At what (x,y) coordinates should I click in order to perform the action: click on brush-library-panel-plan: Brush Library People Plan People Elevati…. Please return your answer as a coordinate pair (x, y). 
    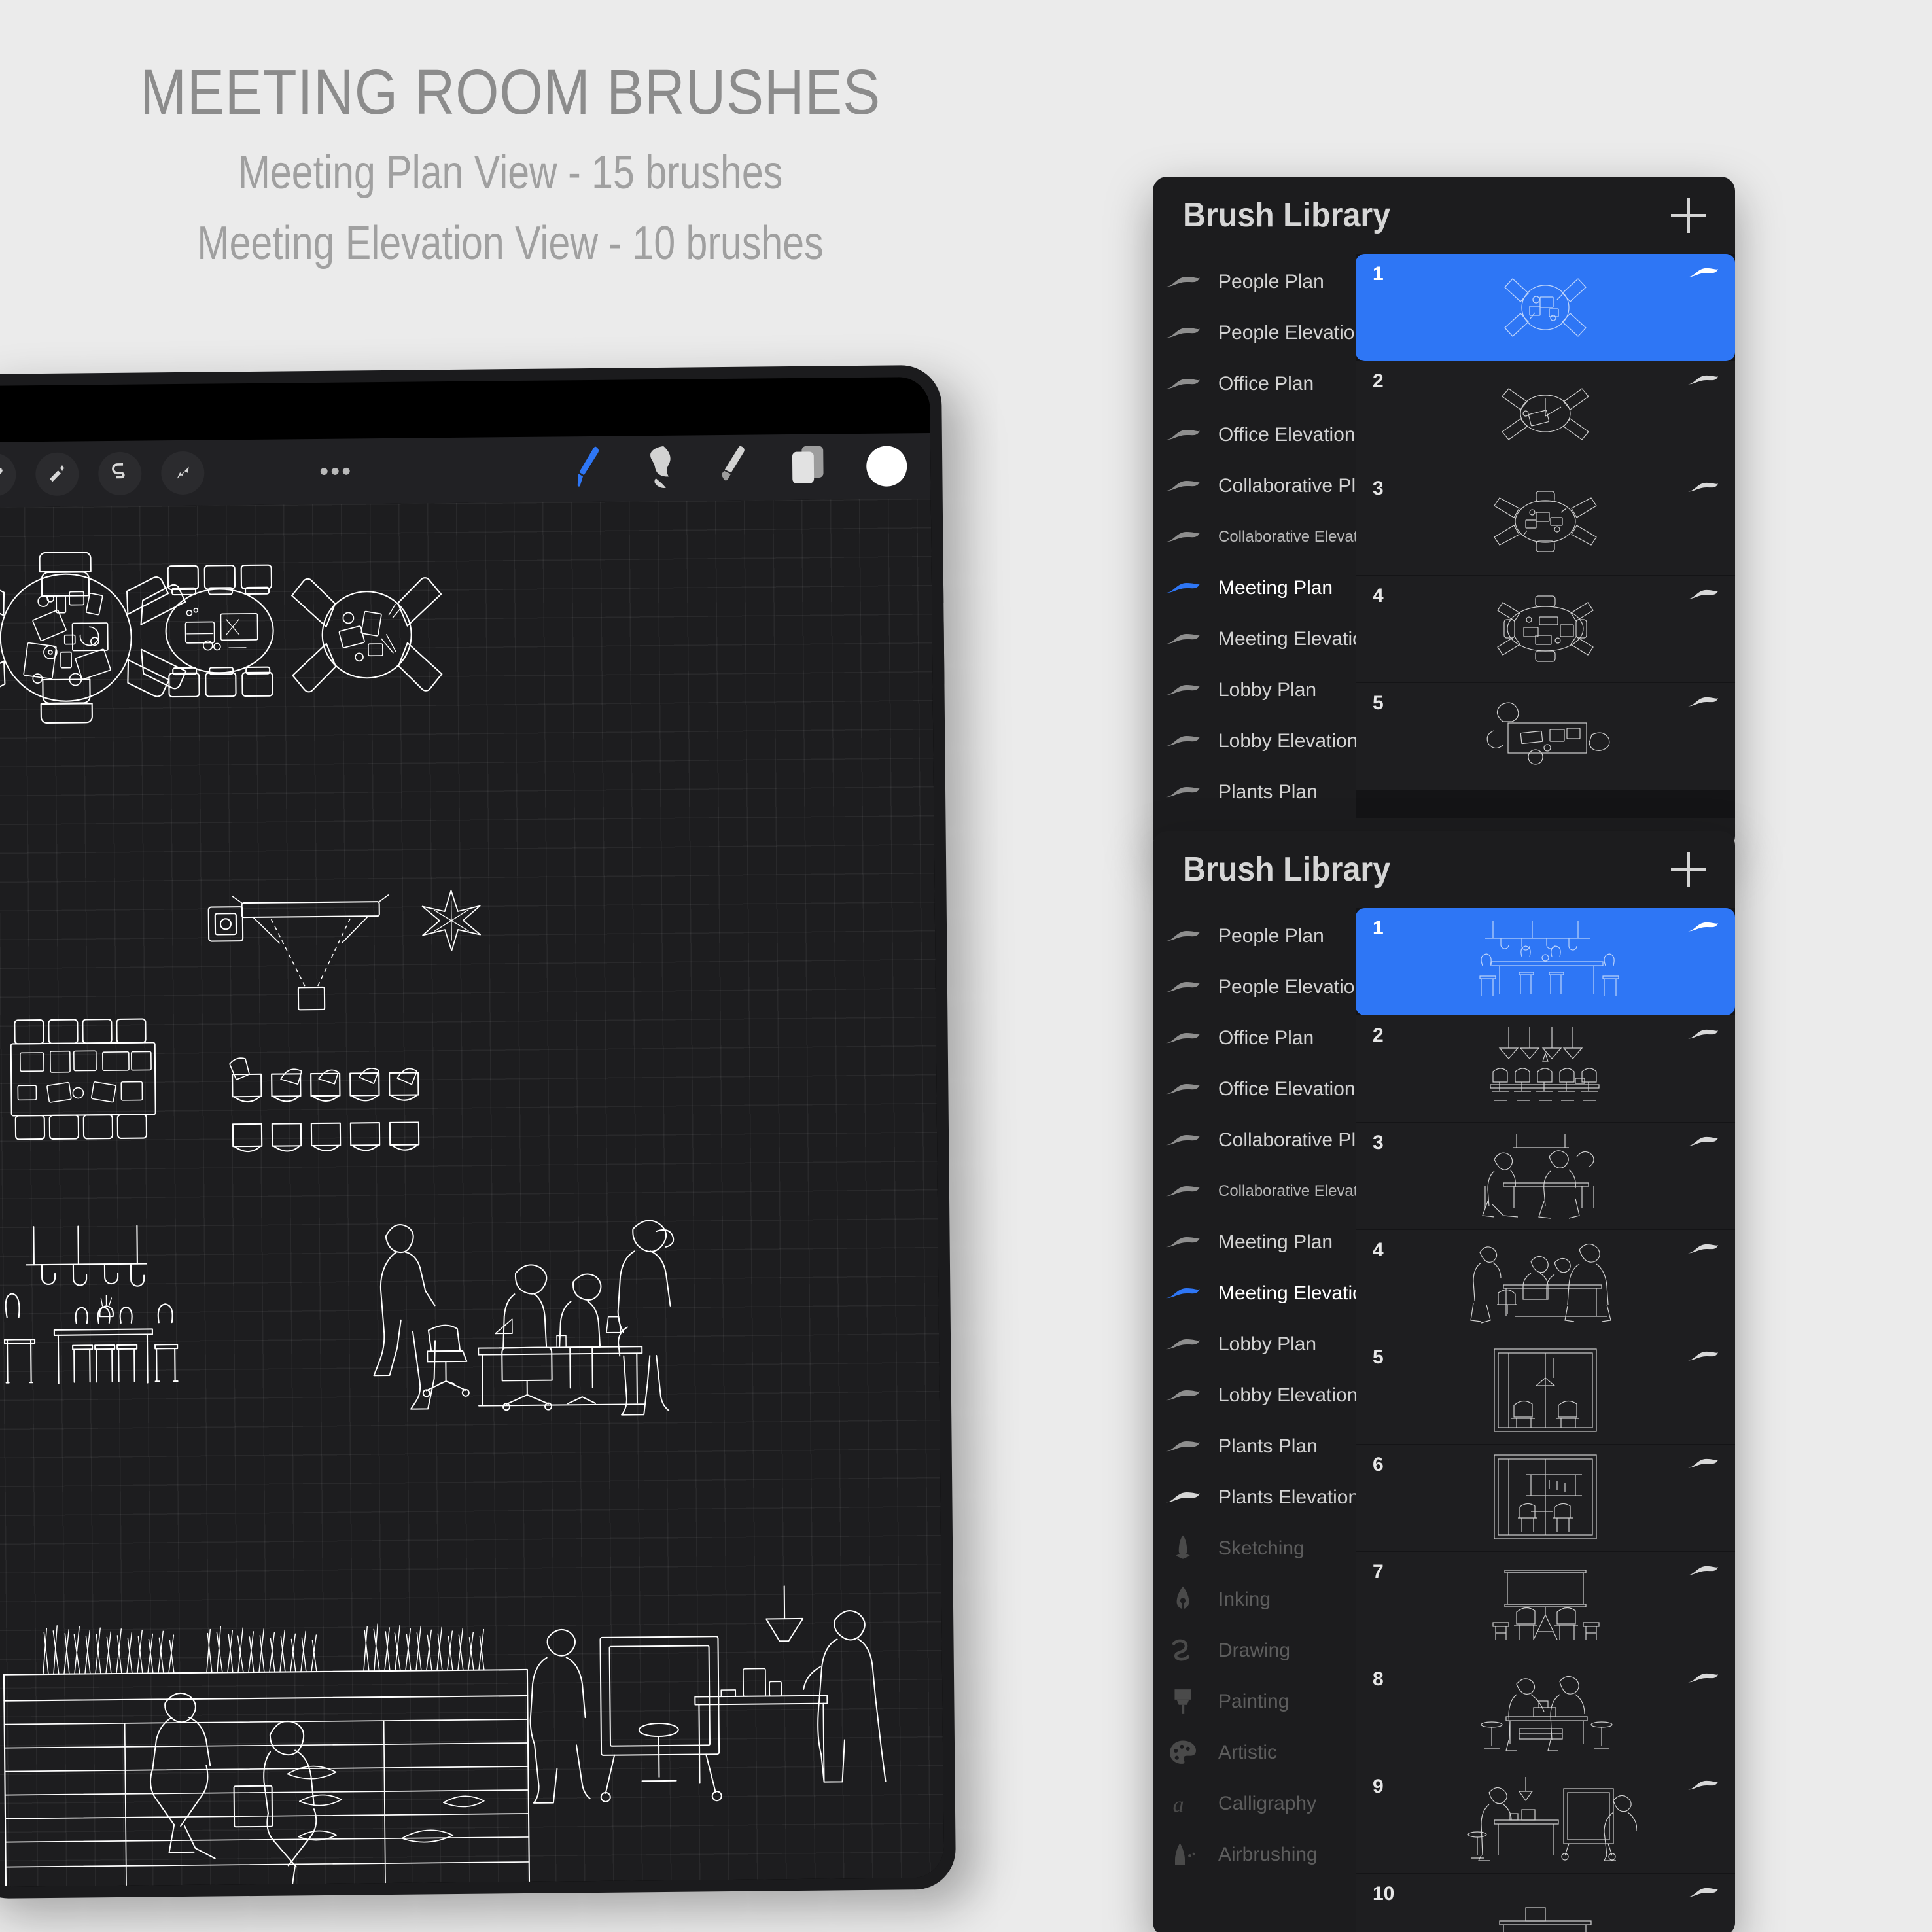
    Looking at the image, I should click on (1444, 514).